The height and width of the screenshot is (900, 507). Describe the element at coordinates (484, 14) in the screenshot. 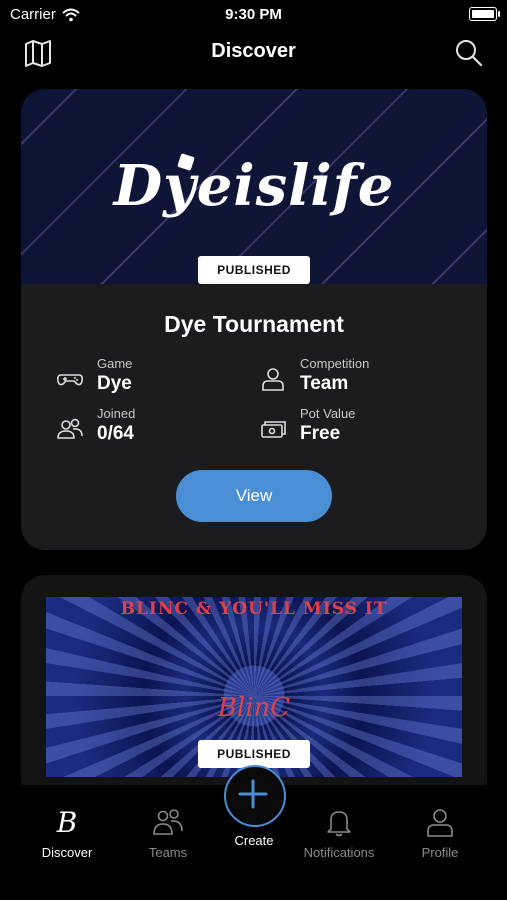

I see `battery-icon` at that location.